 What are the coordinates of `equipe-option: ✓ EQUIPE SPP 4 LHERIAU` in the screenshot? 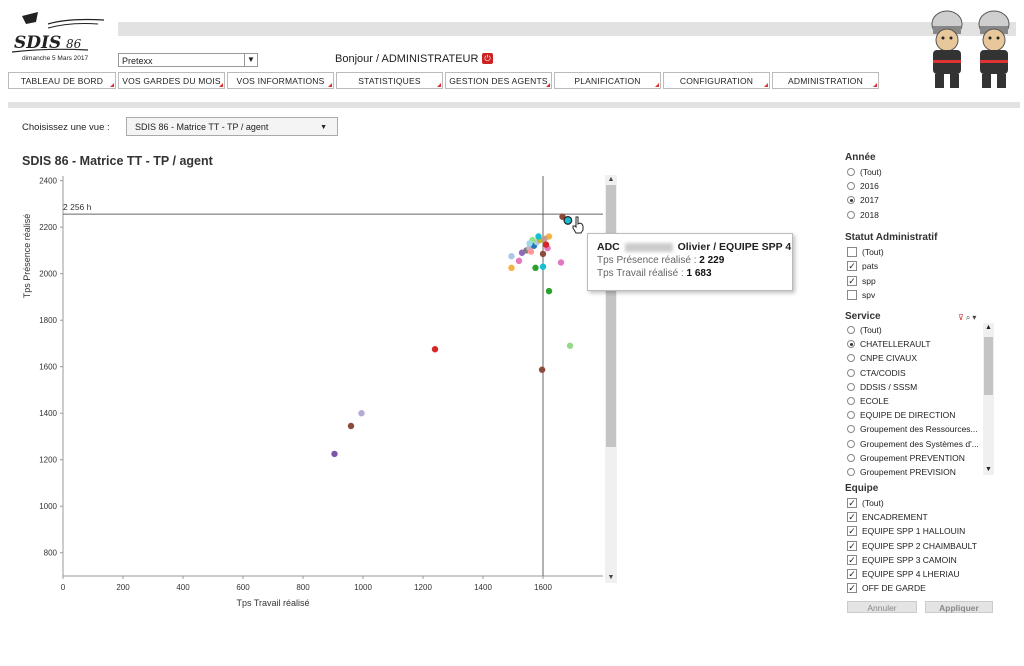 It's located at (903, 574).